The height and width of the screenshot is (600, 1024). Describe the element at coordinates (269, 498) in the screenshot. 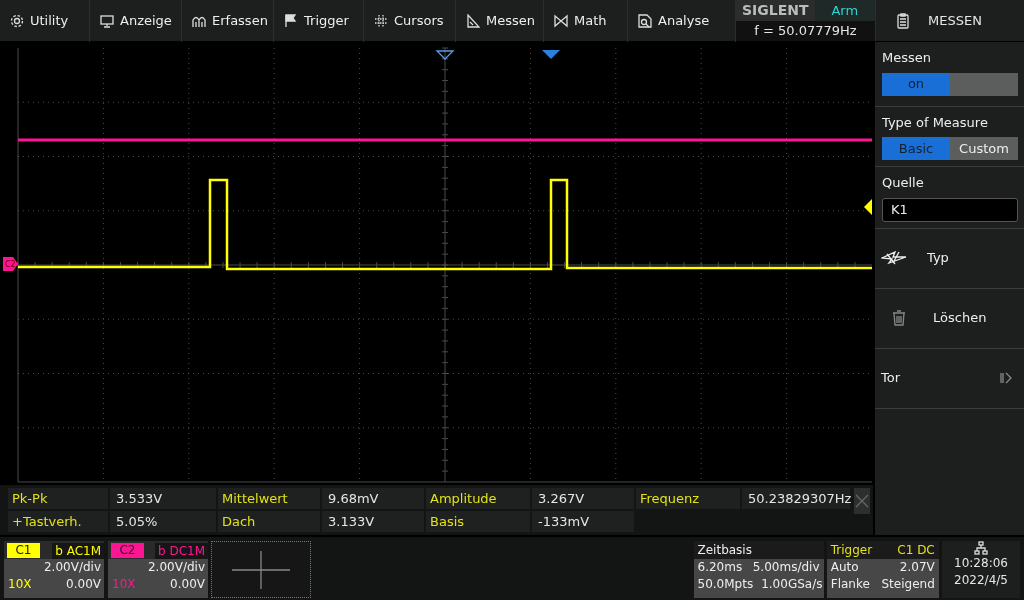

I see `measurement-label: Mittelwert` at that location.